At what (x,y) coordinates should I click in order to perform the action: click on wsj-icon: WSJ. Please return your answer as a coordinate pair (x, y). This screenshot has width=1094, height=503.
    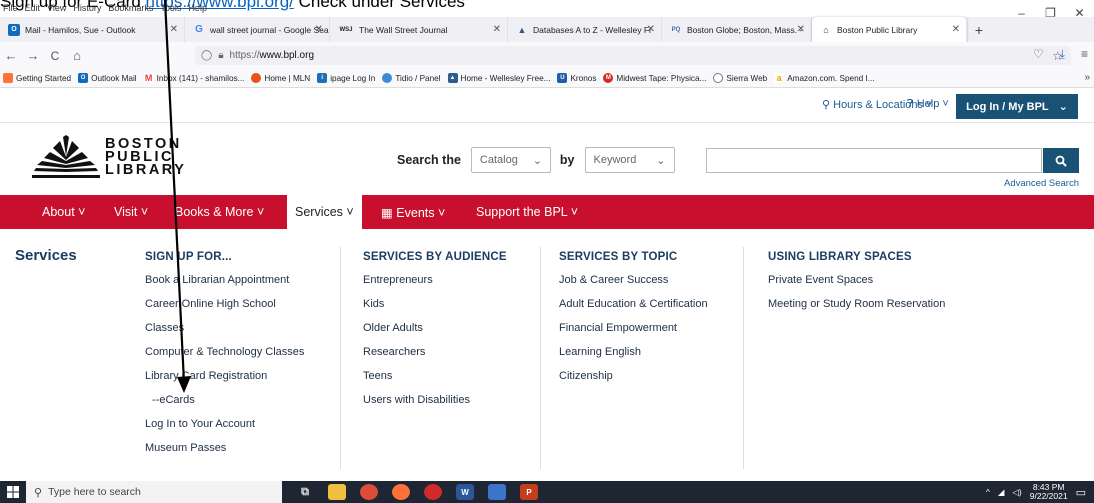
    Looking at the image, I should click on (346, 29).